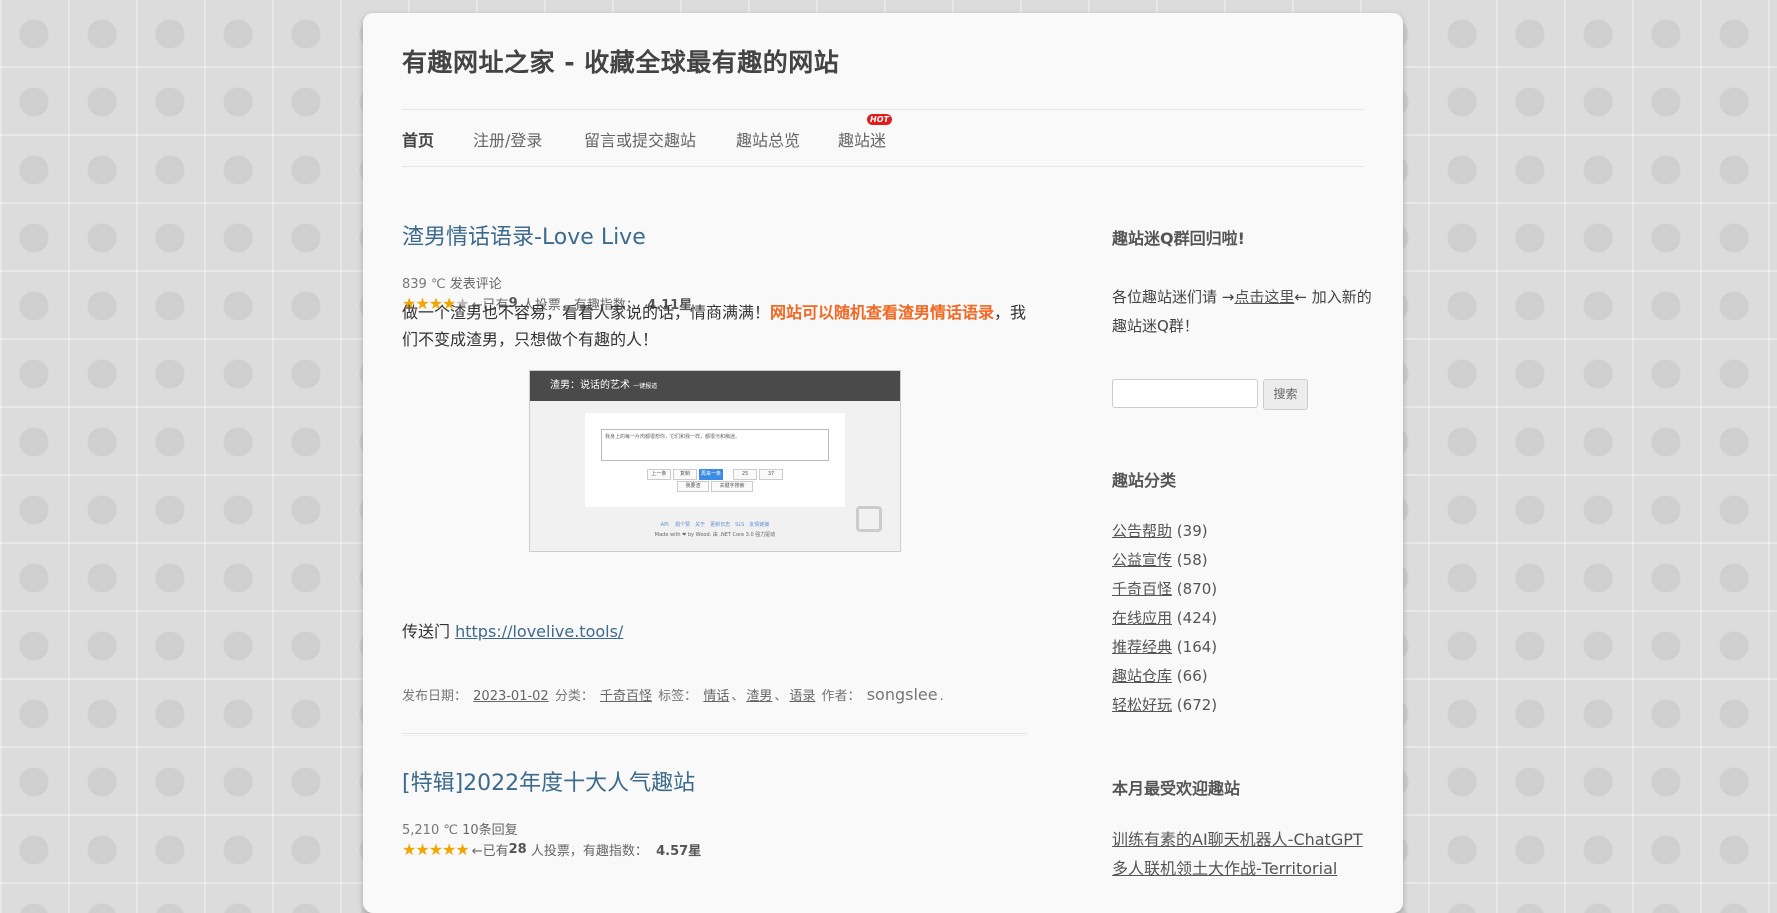 This screenshot has width=1777, height=913. Describe the element at coordinates (517, 849) in the screenshot. I see `votes-count: 28` at that location.